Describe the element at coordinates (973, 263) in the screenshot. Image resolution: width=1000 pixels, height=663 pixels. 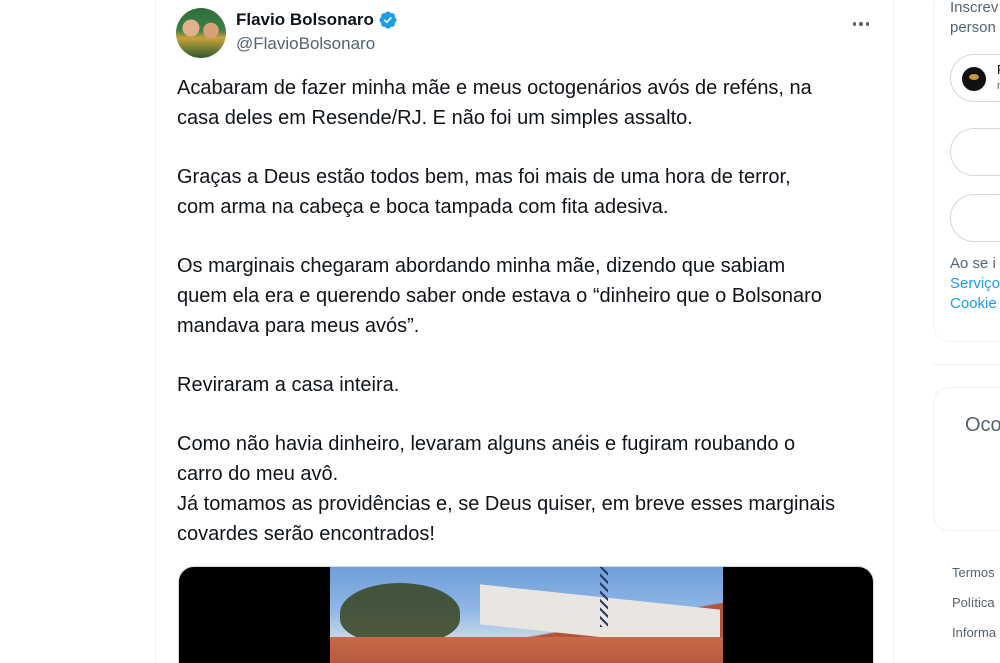
I see `terms-intro: Ao se i` at that location.